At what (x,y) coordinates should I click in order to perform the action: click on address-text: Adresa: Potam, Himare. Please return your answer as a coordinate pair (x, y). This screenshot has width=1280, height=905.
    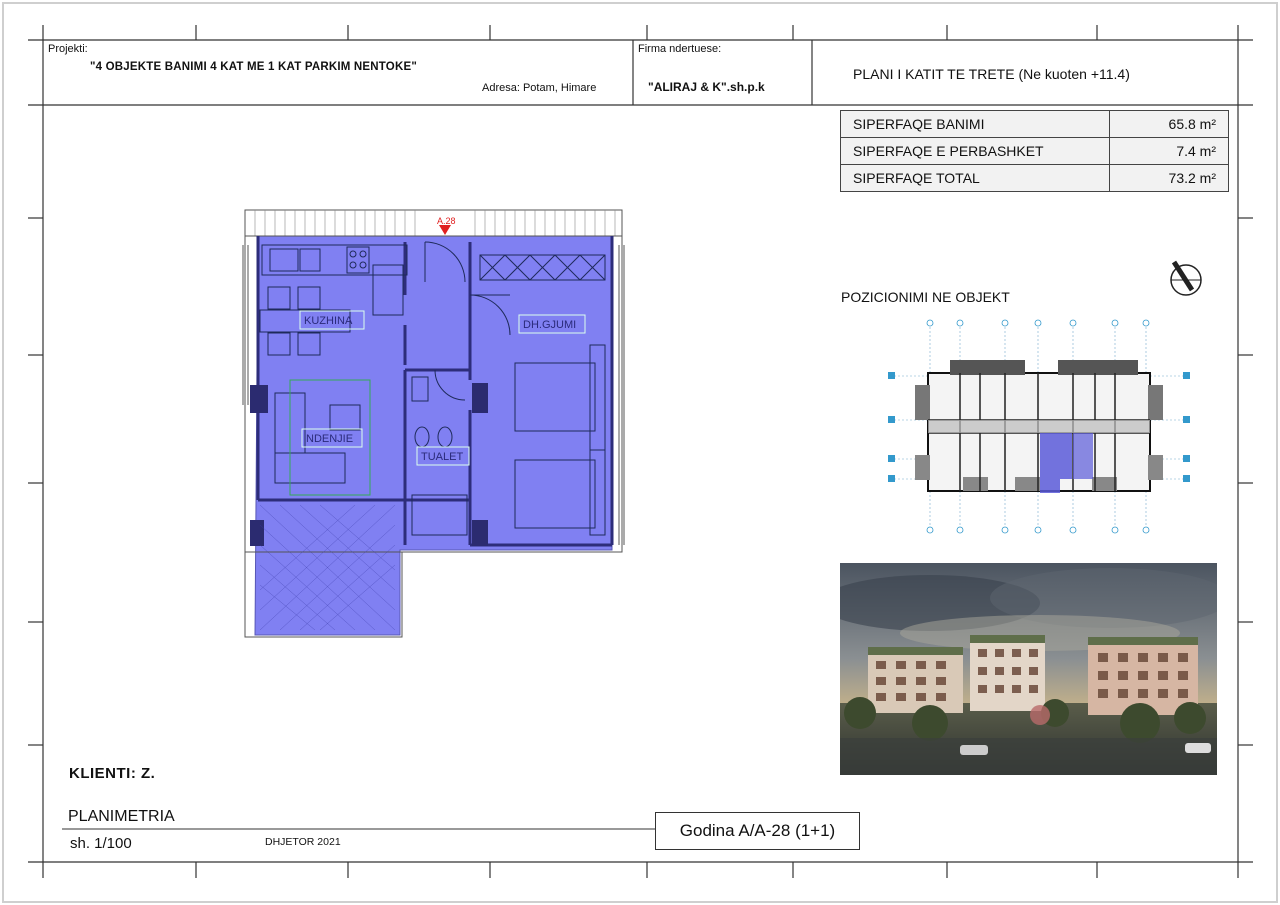
    Looking at the image, I should click on (539, 88).